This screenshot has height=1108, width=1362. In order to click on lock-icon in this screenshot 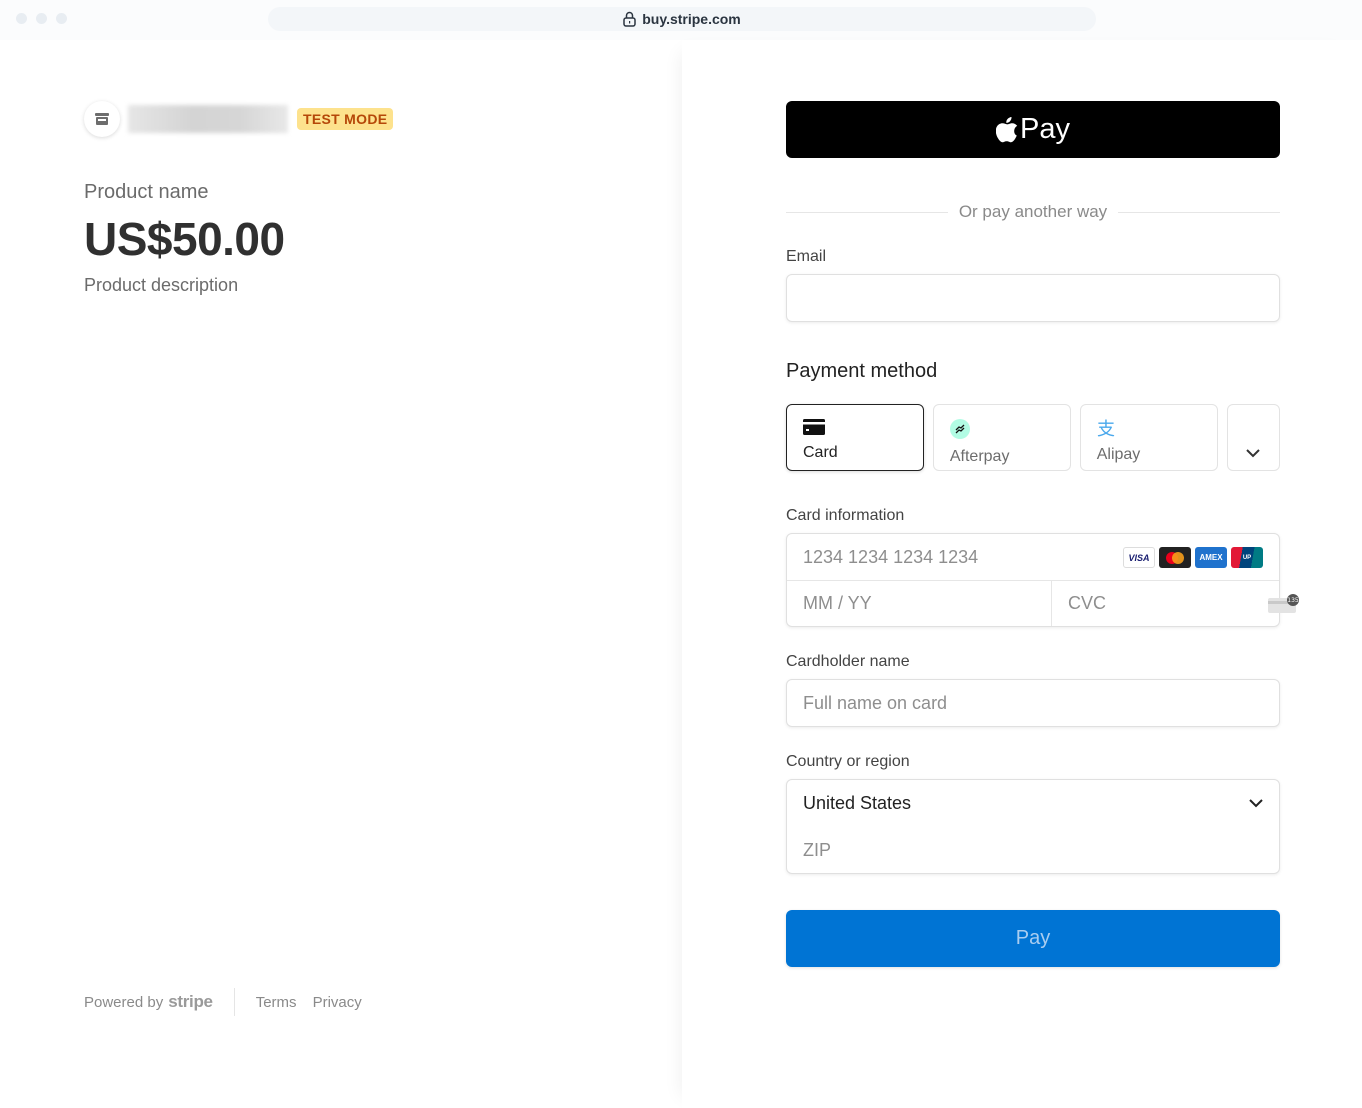, I will do `click(629, 19)`.